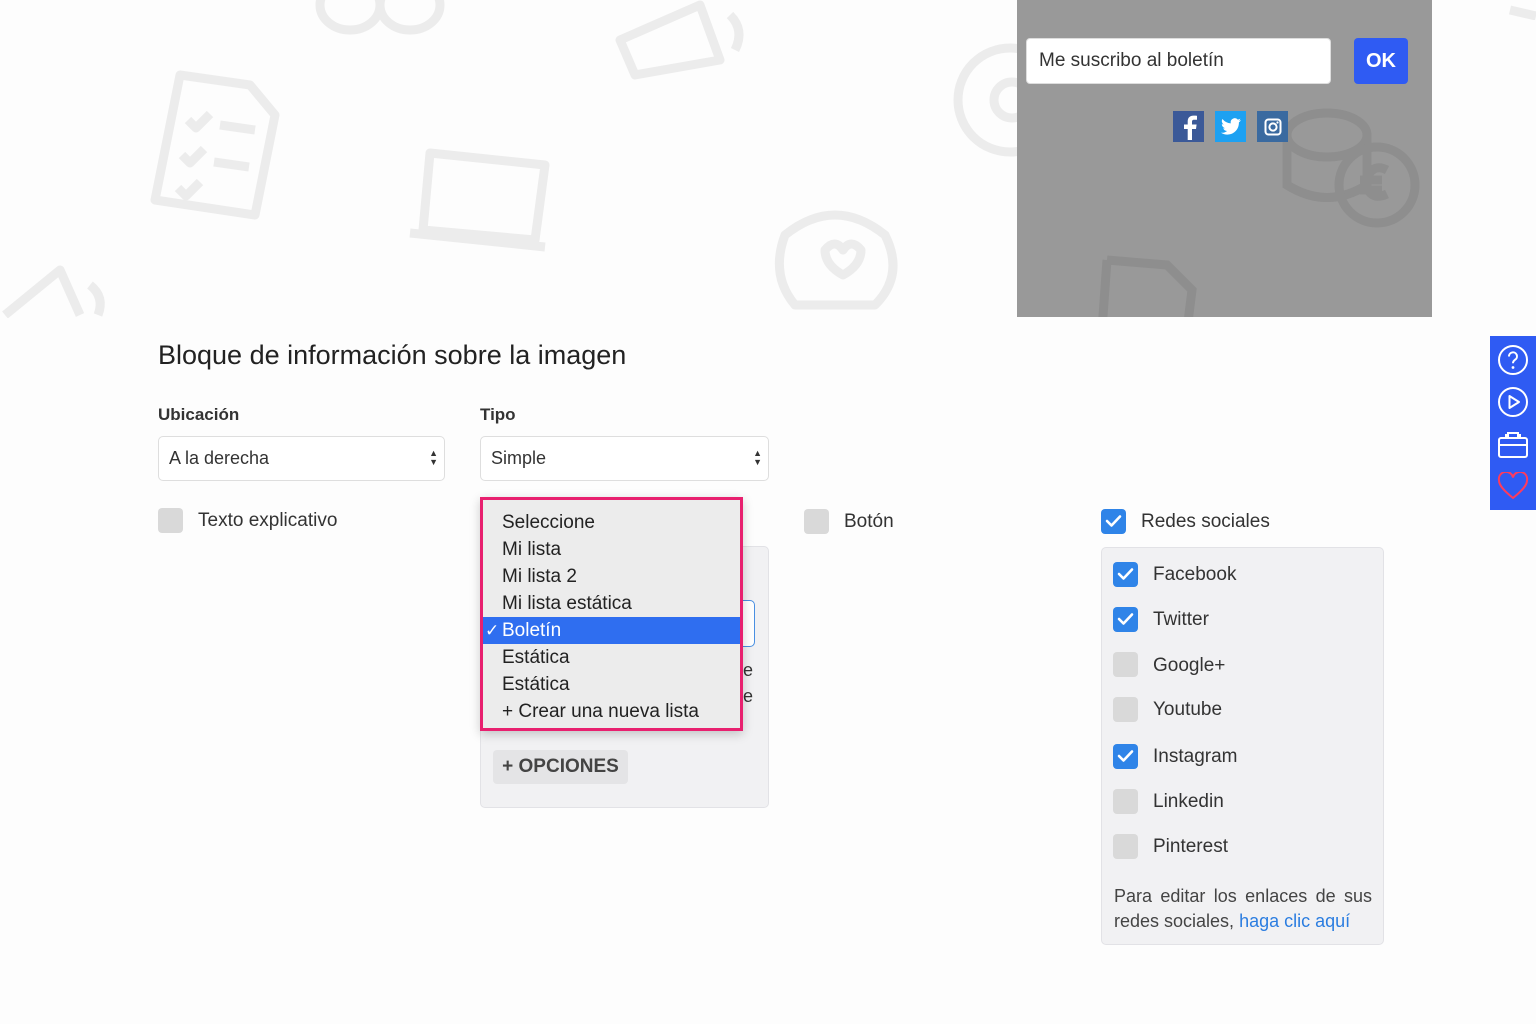  What do you see at coordinates (1513, 401) in the screenshot?
I see `play-icon` at bounding box center [1513, 401].